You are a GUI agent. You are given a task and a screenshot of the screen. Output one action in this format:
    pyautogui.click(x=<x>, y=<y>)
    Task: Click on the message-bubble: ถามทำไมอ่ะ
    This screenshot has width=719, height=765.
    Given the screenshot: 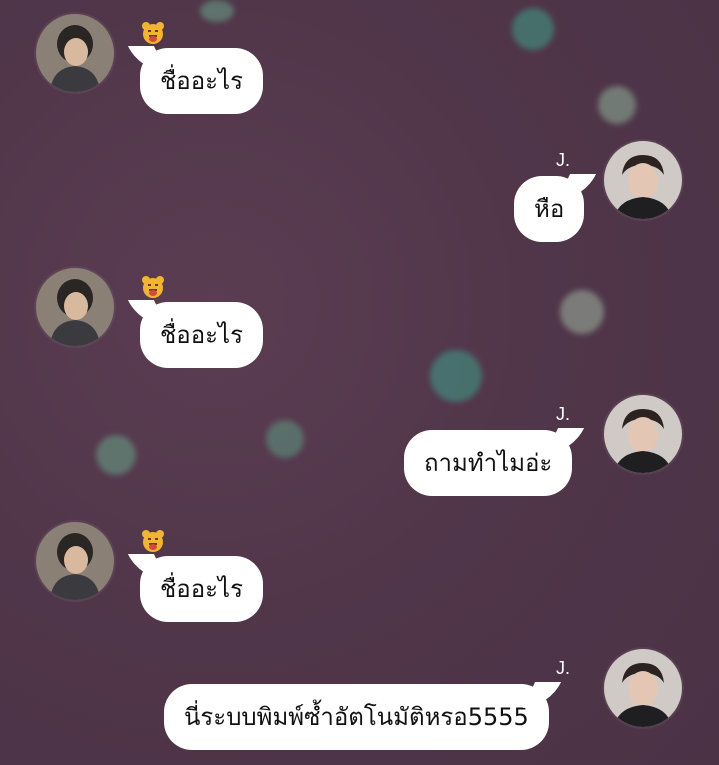 What is the action you would take?
    pyautogui.click(x=488, y=463)
    